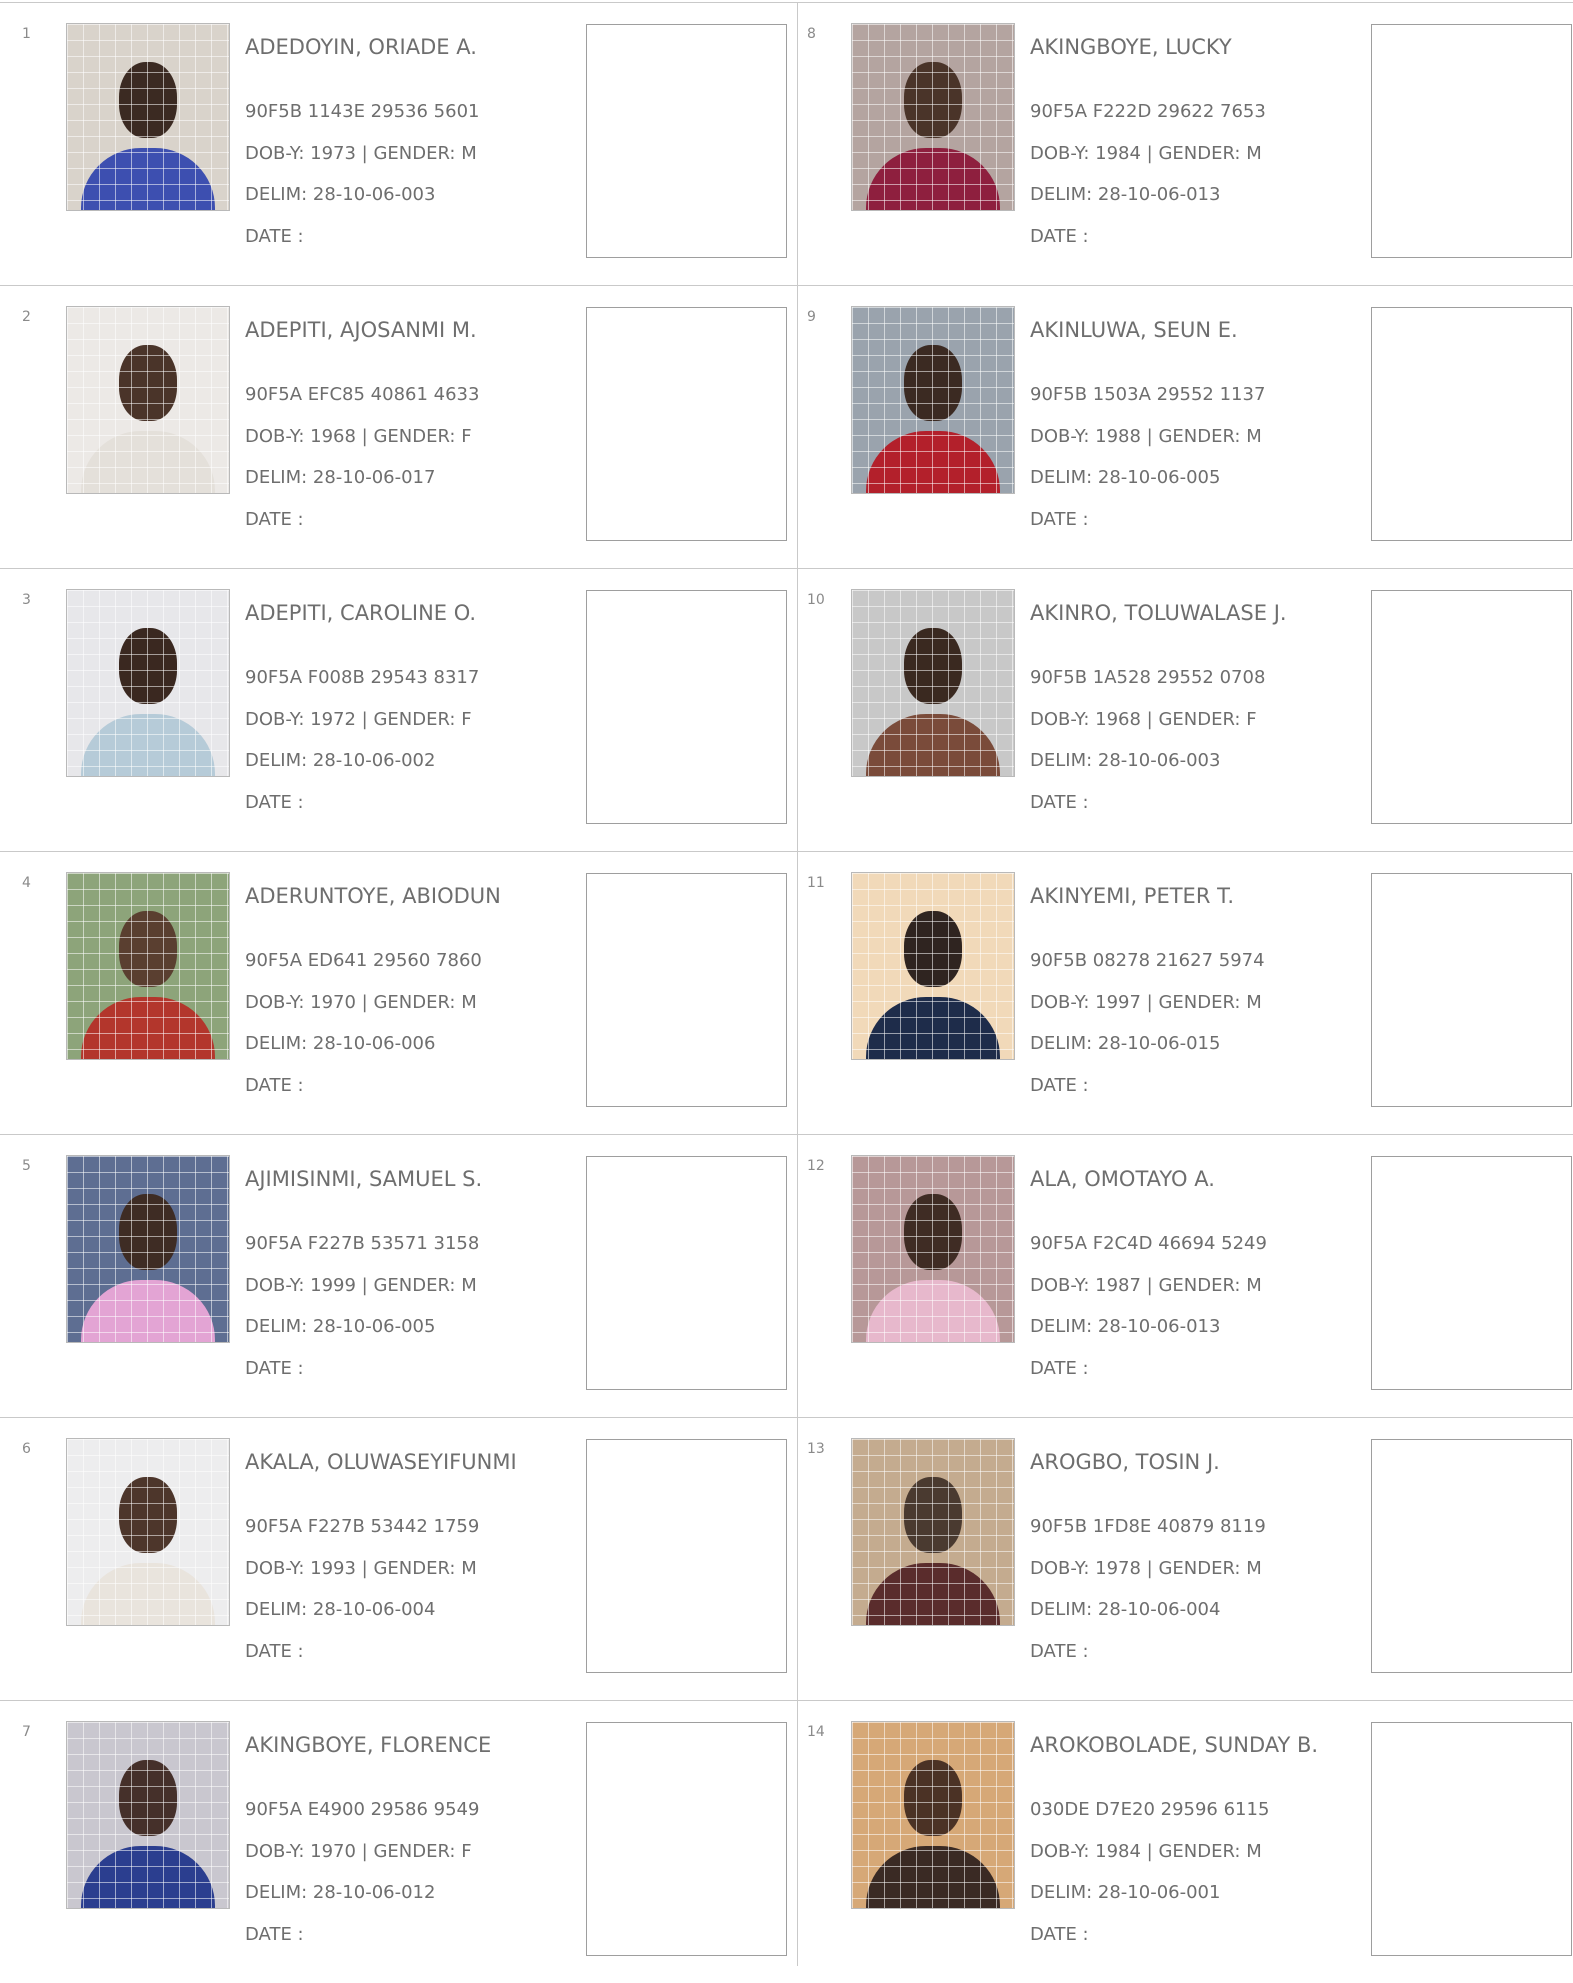  Describe the element at coordinates (26, 1449) in the screenshot. I see `record-index: 6` at that location.